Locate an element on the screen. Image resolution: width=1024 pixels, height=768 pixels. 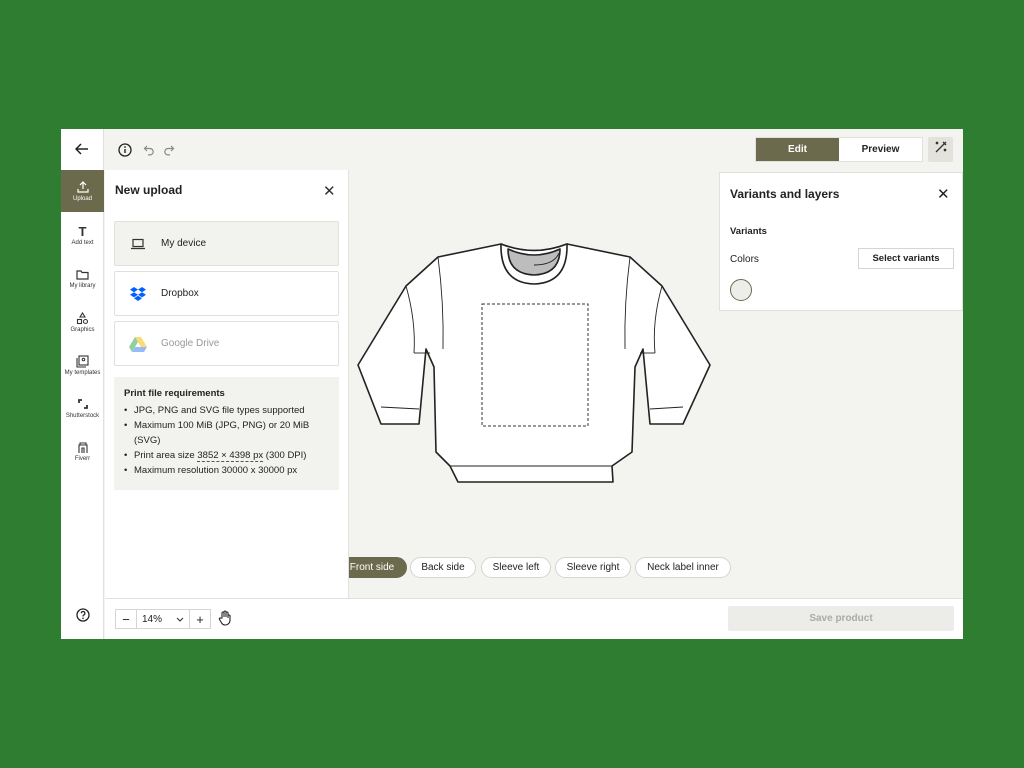
rail-item-add-text: T Add text is located at coordinates (82, 235).